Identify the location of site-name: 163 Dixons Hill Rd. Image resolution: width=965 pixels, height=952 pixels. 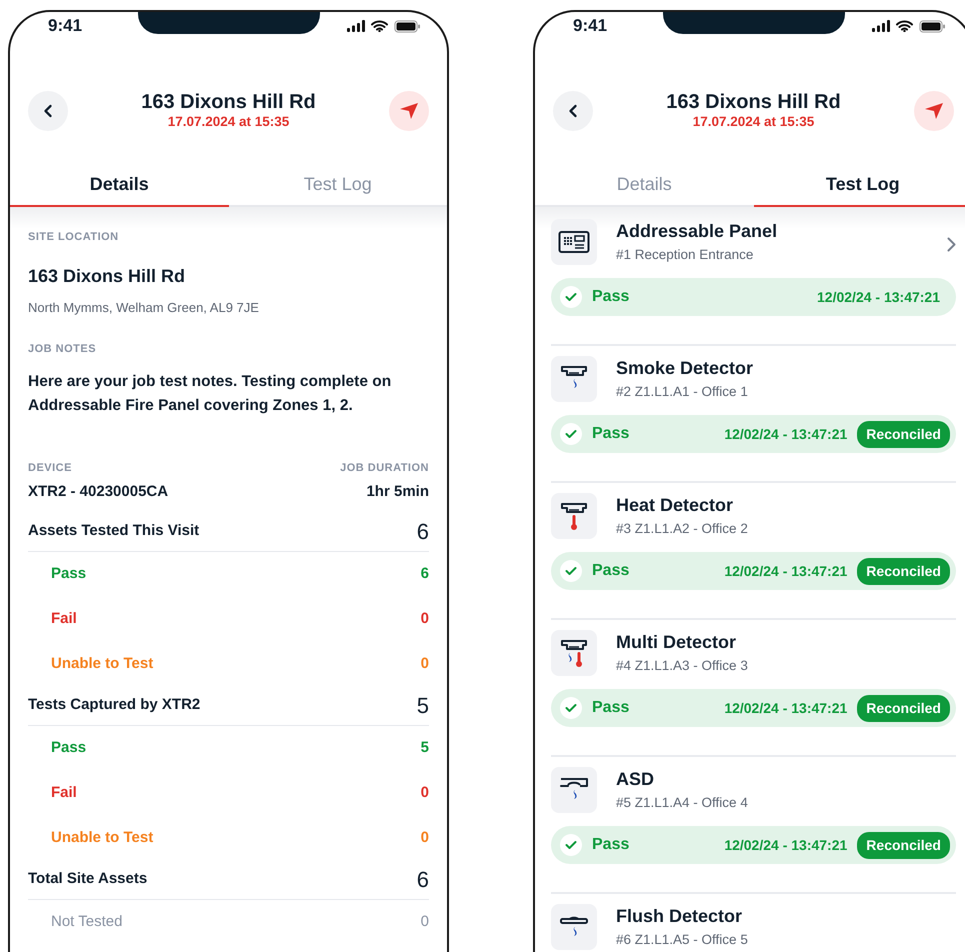
(107, 276).